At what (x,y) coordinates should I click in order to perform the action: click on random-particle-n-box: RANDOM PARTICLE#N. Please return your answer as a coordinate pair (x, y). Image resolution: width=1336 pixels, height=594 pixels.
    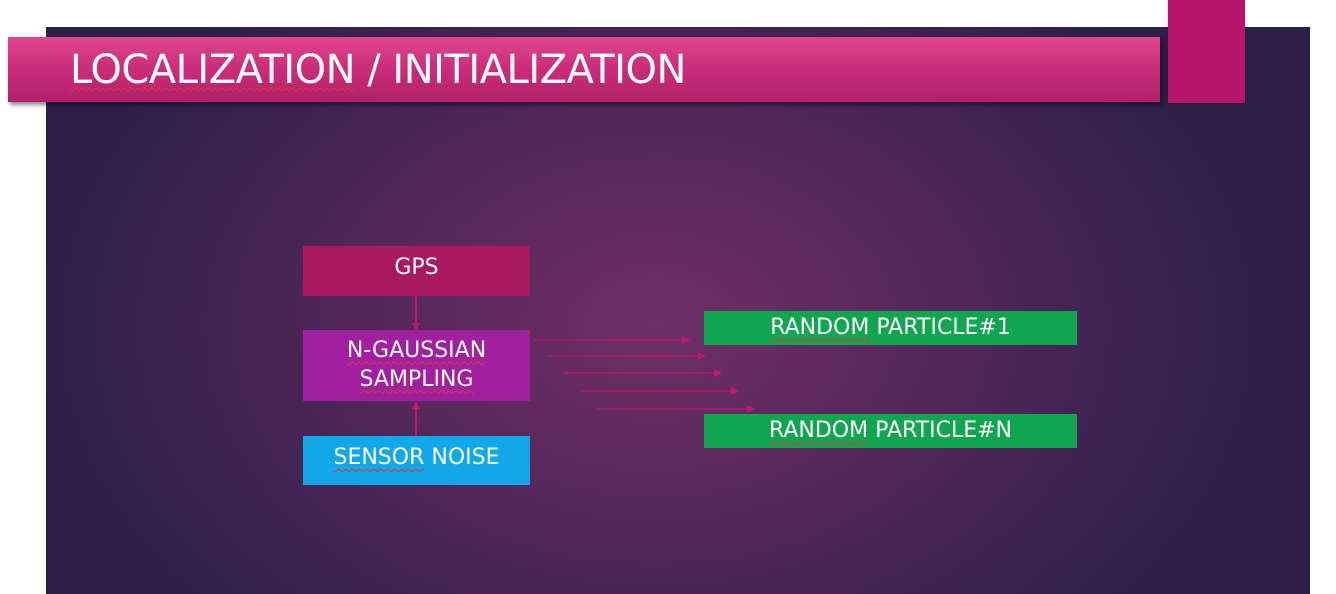
    Looking at the image, I should click on (890, 431).